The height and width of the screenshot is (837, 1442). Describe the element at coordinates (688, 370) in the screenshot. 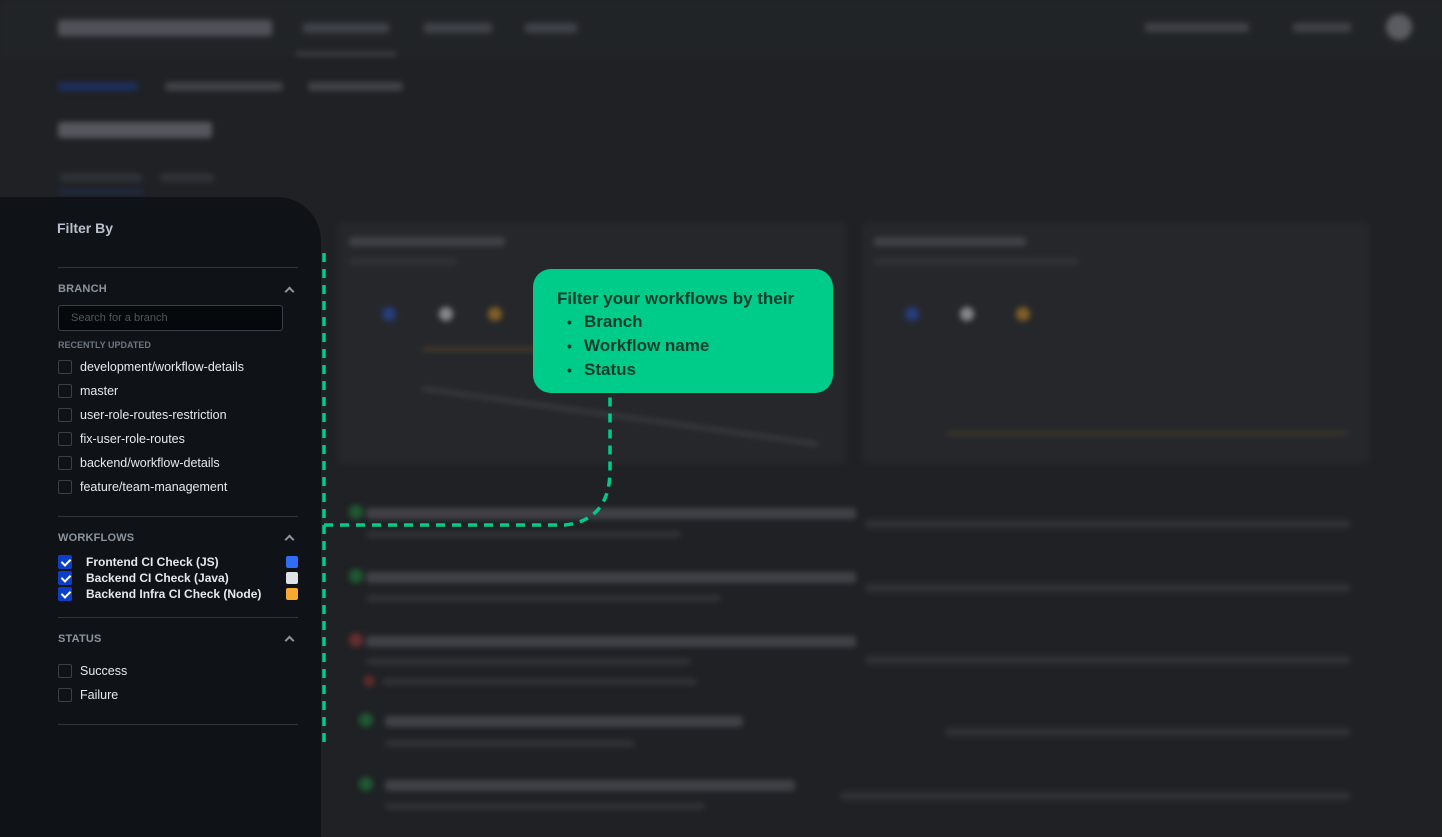

I see `tour-tooltip-bullet: Status` at that location.